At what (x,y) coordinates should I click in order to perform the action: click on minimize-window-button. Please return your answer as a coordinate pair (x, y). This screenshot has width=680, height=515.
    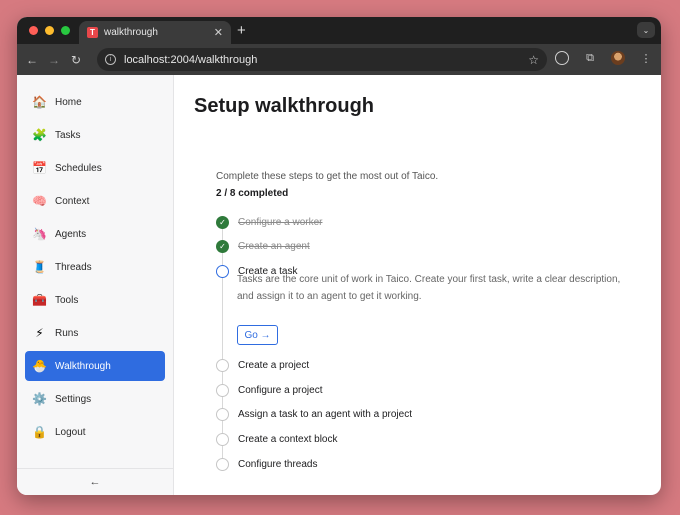
    Looking at the image, I should click on (49, 30).